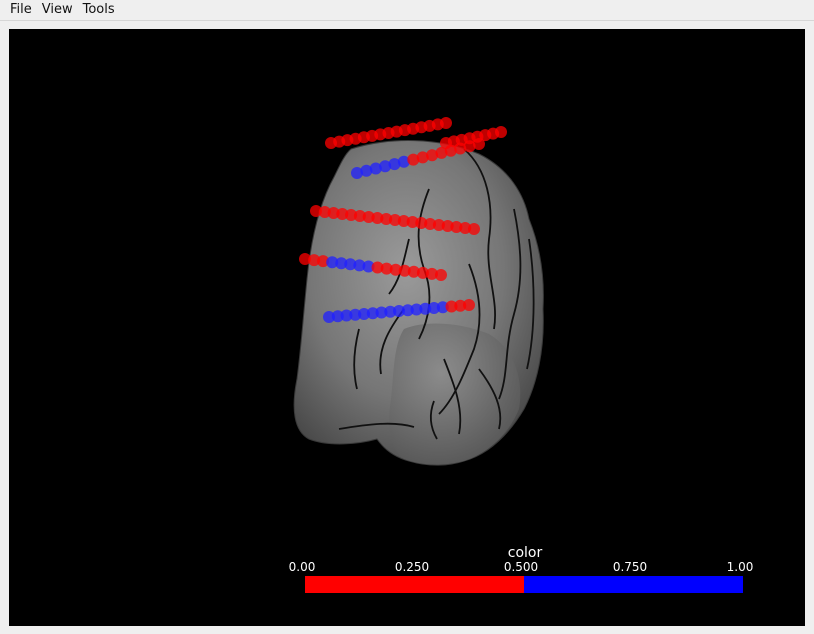  What do you see at coordinates (57, 10) in the screenshot?
I see `menu-view: View` at bounding box center [57, 10].